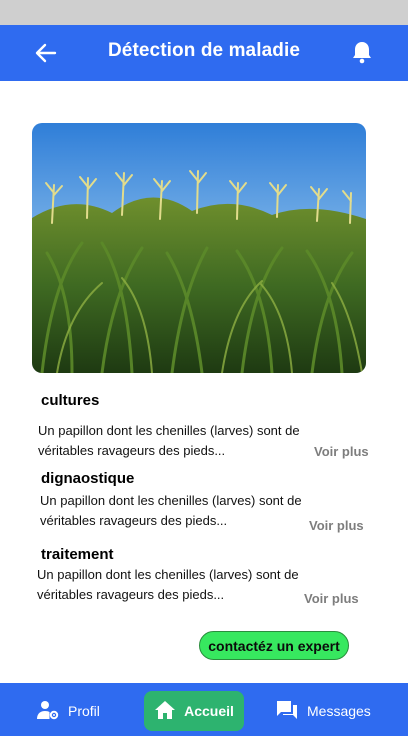 Image resolution: width=408 pixels, height=736 pixels. I want to click on nav-item-profil: Profil, so click(68, 711).